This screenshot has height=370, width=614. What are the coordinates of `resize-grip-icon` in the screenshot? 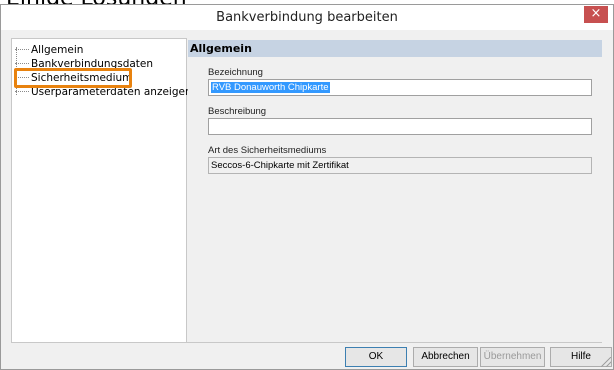 It's located at (606, 362).